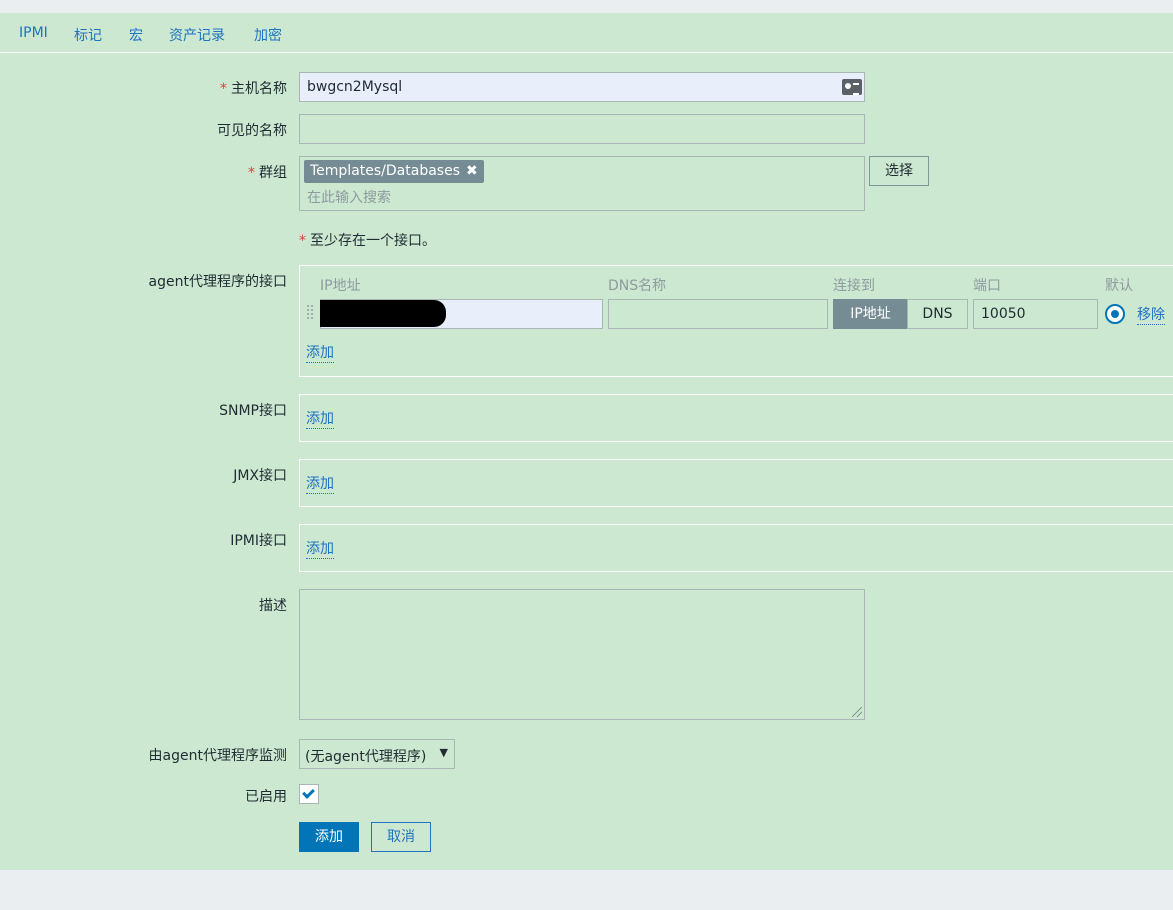 Image resolution: width=1173 pixels, height=910 pixels. I want to click on default-interface-radio, so click(1115, 314).